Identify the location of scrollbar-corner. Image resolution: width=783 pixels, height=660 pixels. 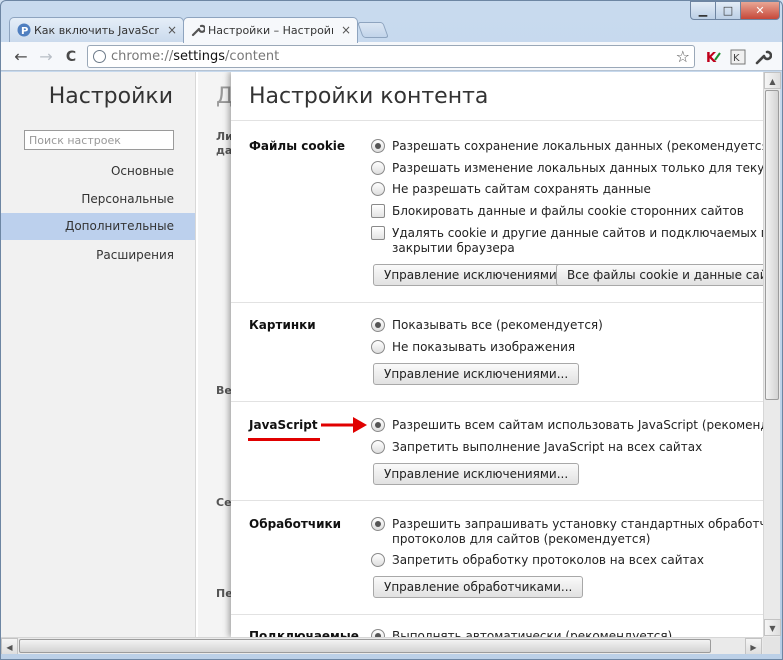
(771, 645).